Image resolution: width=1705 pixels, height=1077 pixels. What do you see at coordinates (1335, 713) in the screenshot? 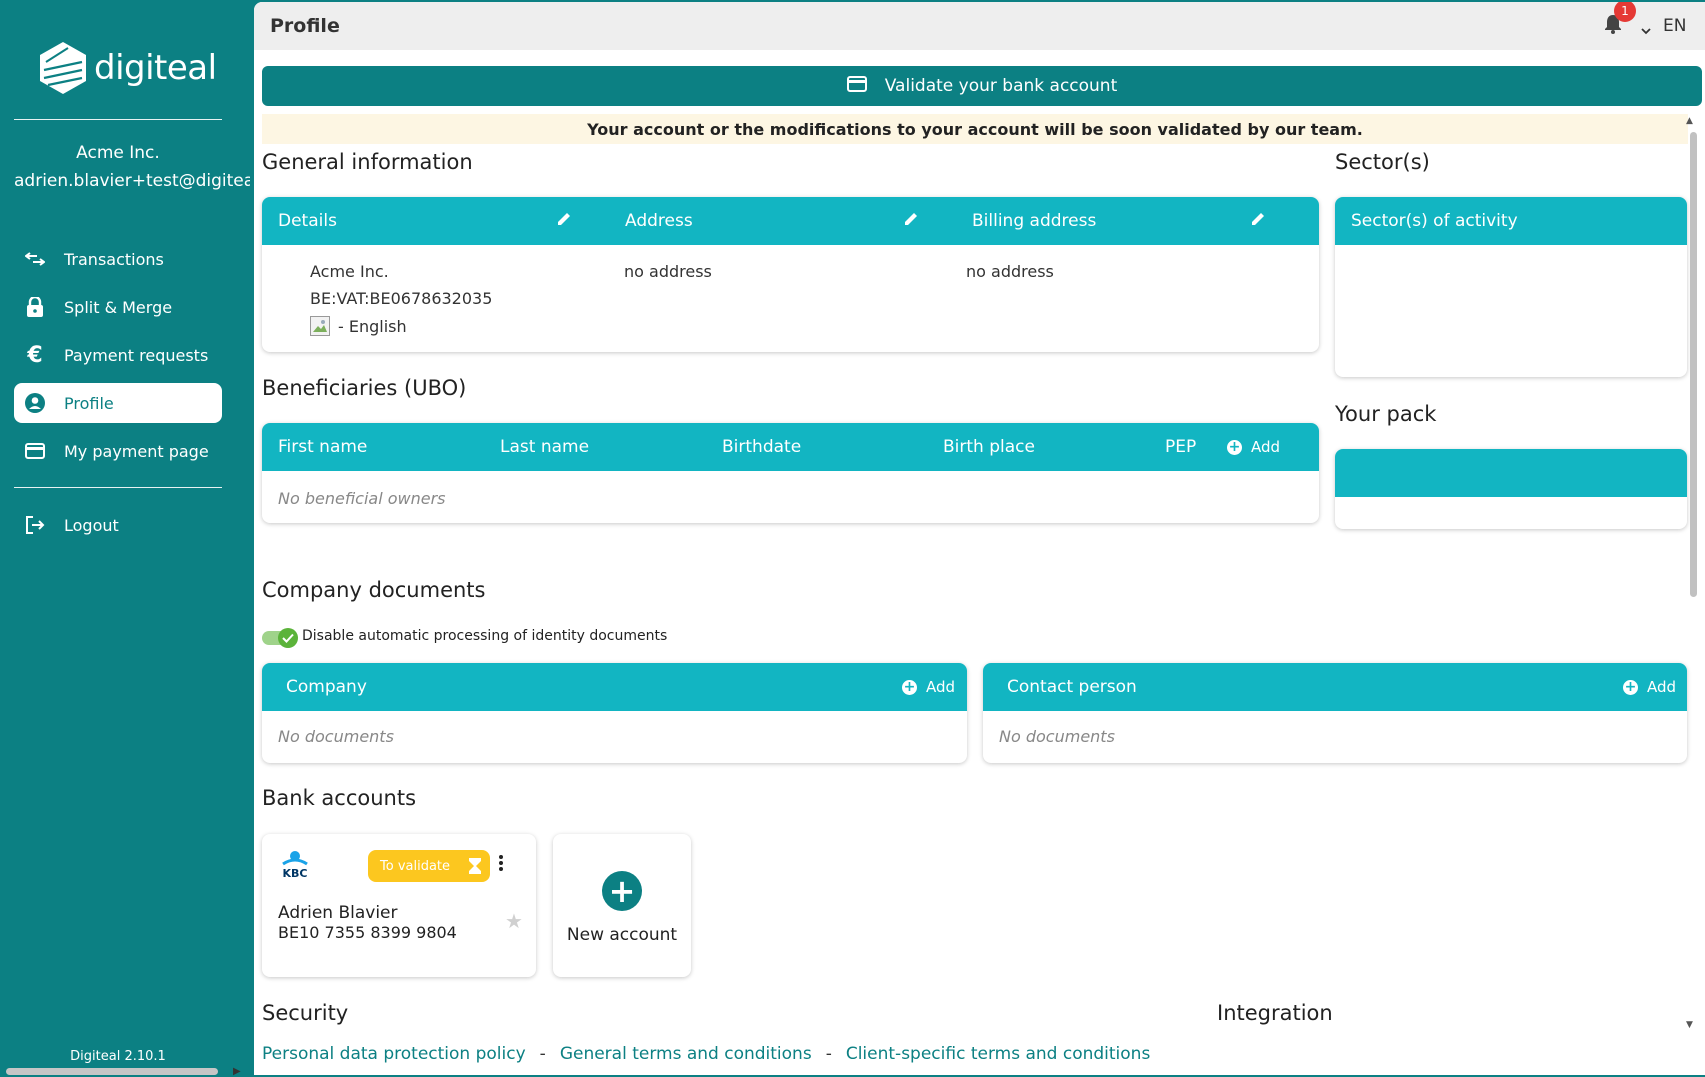
I see `contact-documents-panel: Contact person + Add No documents` at bounding box center [1335, 713].